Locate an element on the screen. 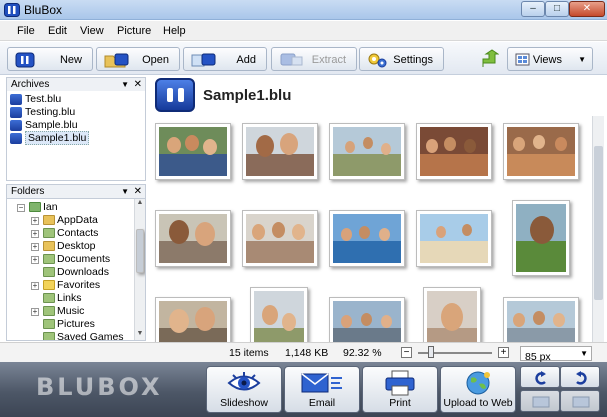 The width and height of the screenshot is (607, 417). maximize-button: □ is located at coordinates (557, 9).